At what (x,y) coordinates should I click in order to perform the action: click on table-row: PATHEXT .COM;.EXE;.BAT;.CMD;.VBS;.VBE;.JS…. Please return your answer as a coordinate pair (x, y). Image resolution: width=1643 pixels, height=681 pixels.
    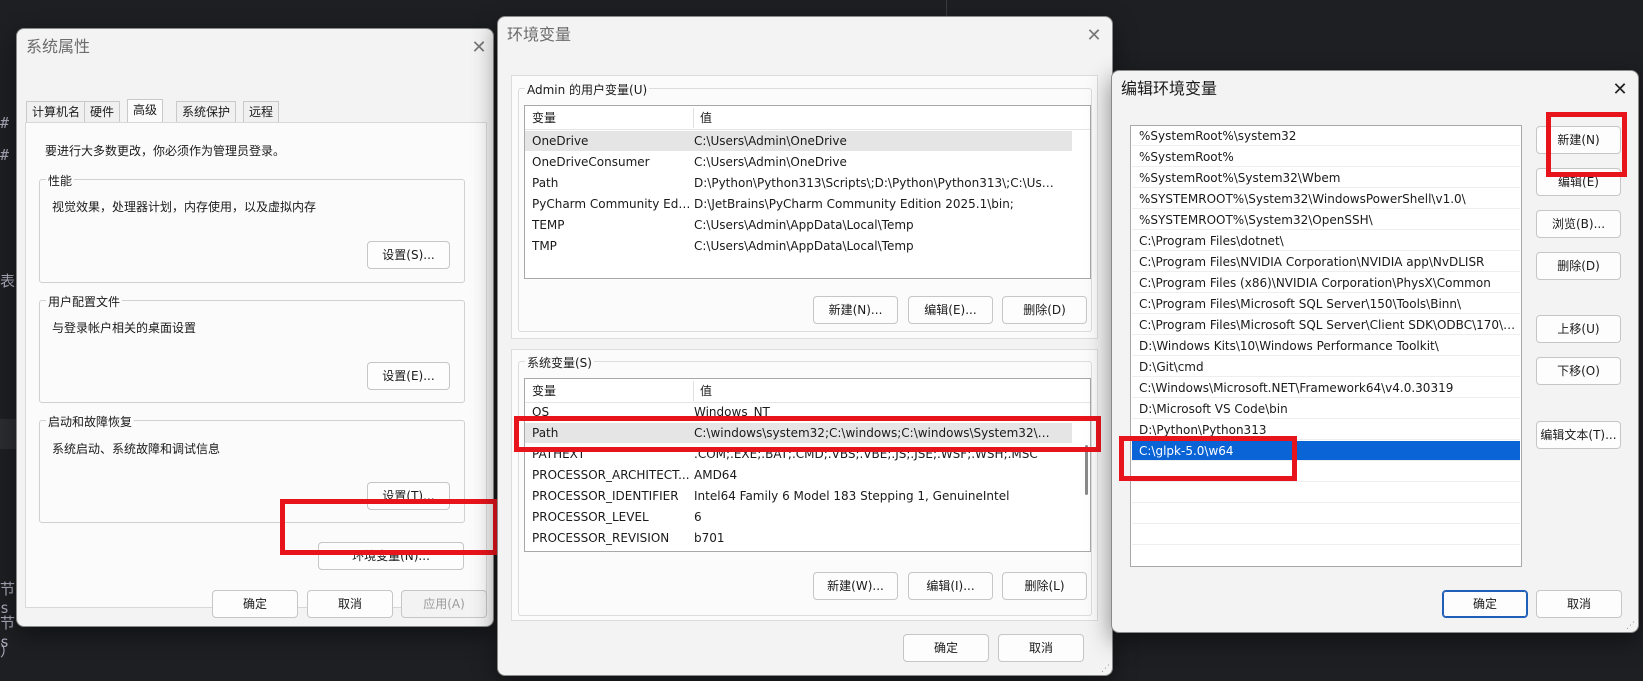
    Looking at the image, I should click on (798, 454).